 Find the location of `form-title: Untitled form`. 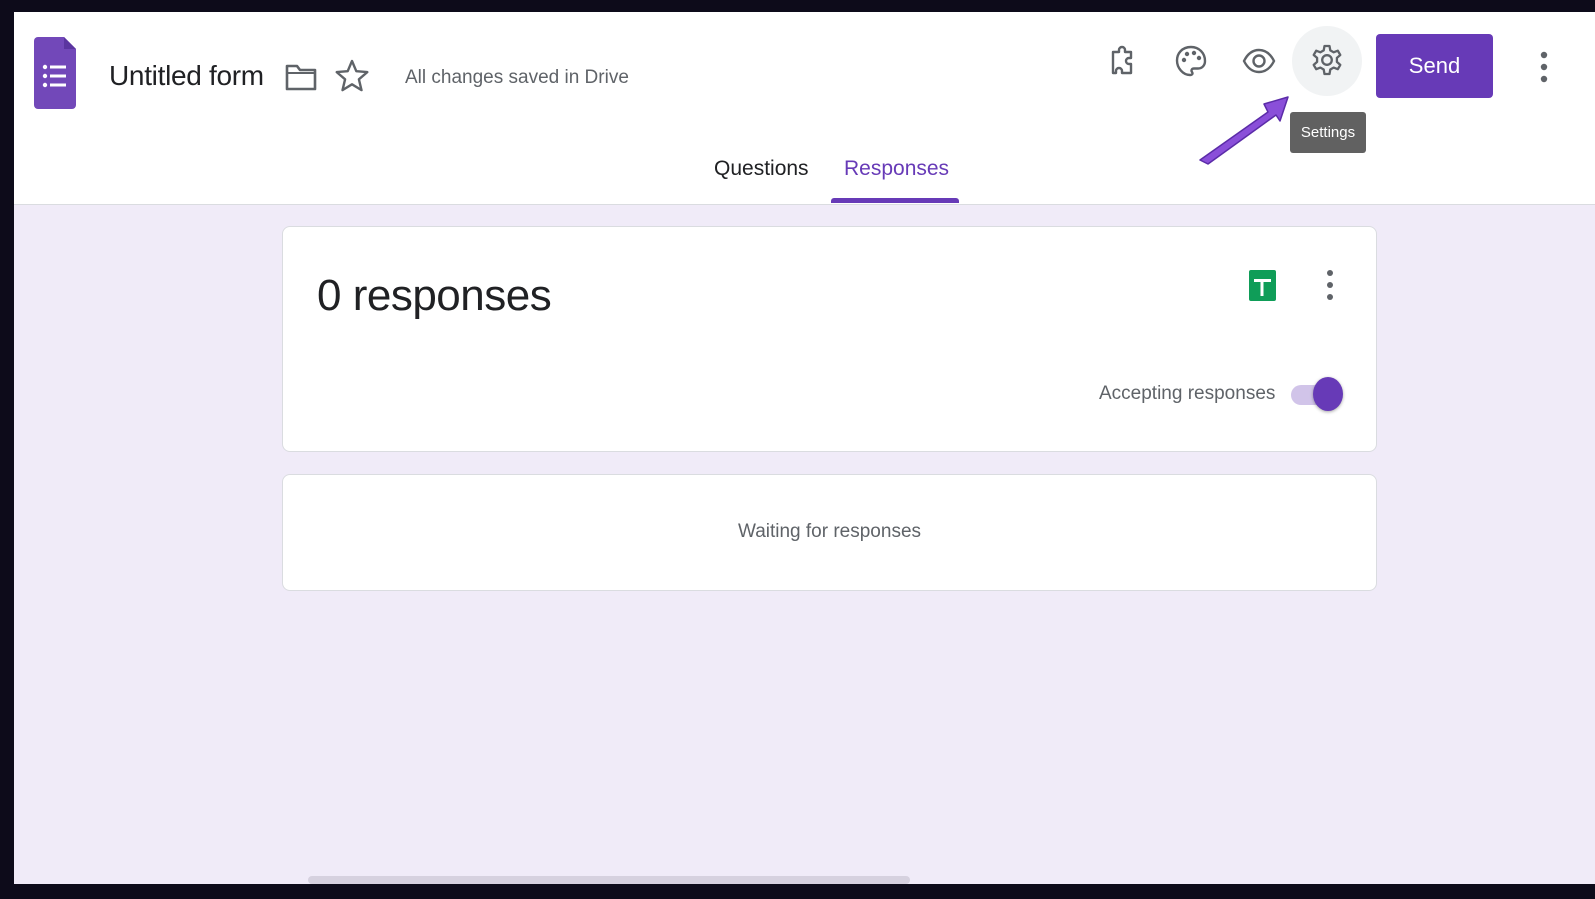

form-title: Untitled form is located at coordinates (186, 76).